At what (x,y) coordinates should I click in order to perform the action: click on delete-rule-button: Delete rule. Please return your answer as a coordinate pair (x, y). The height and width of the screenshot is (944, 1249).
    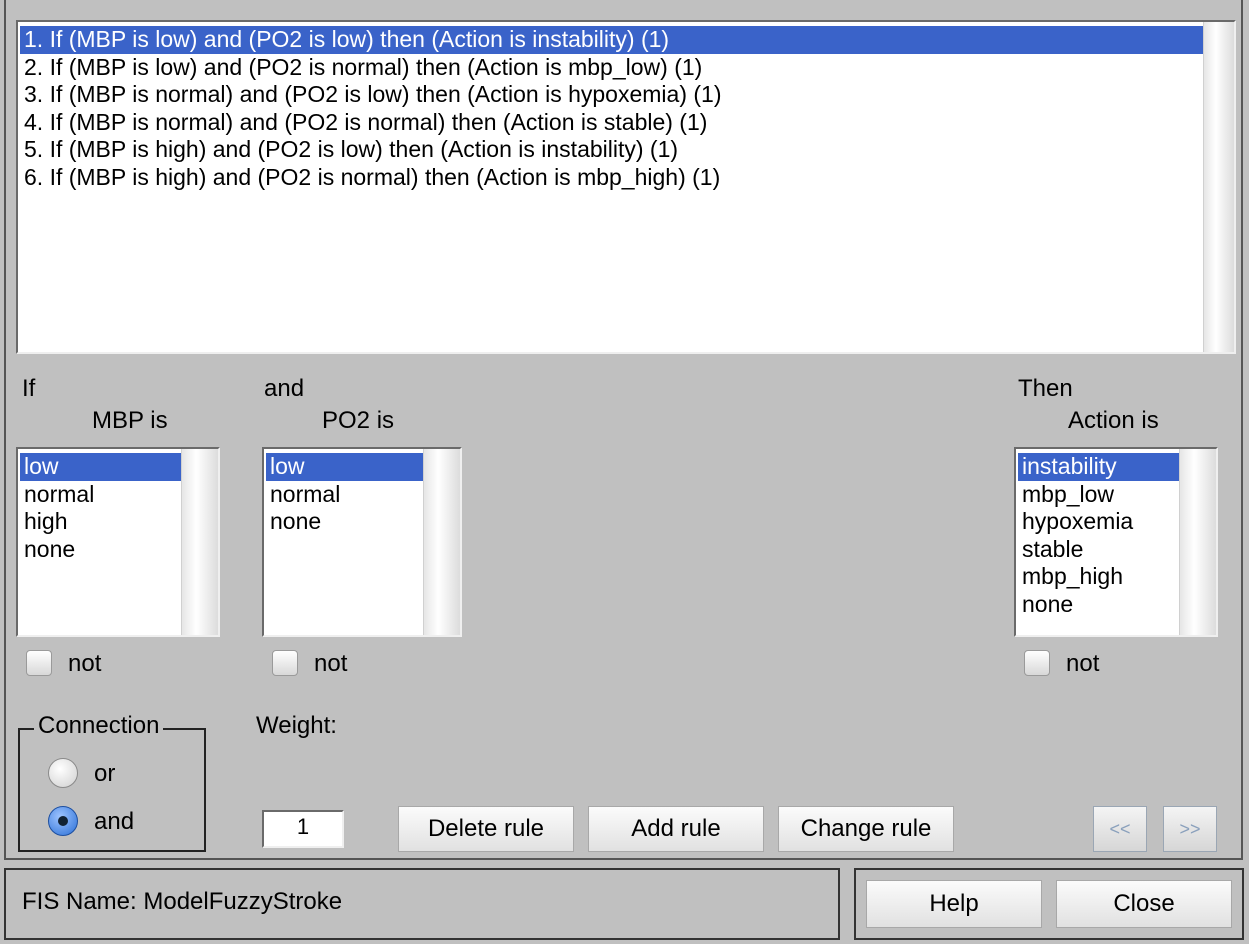
    Looking at the image, I should click on (486, 829).